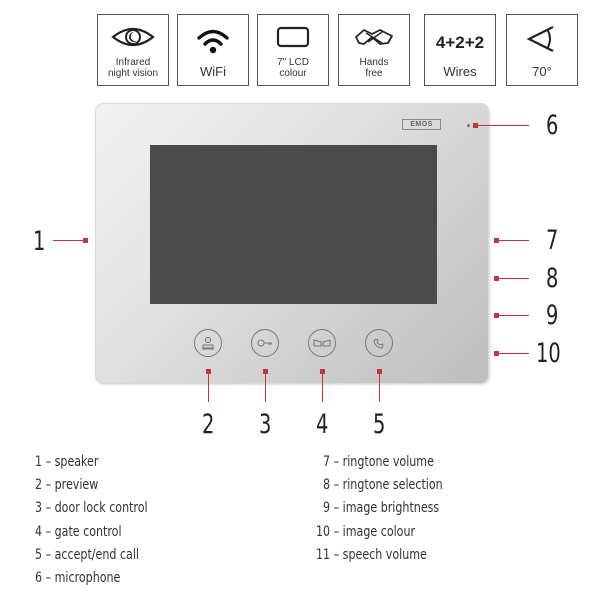 The width and height of the screenshot is (609, 609). What do you see at coordinates (91, 508) in the screenshot?
I see `legend-item: 3 – door lock control` at bounding box center [91, 508].